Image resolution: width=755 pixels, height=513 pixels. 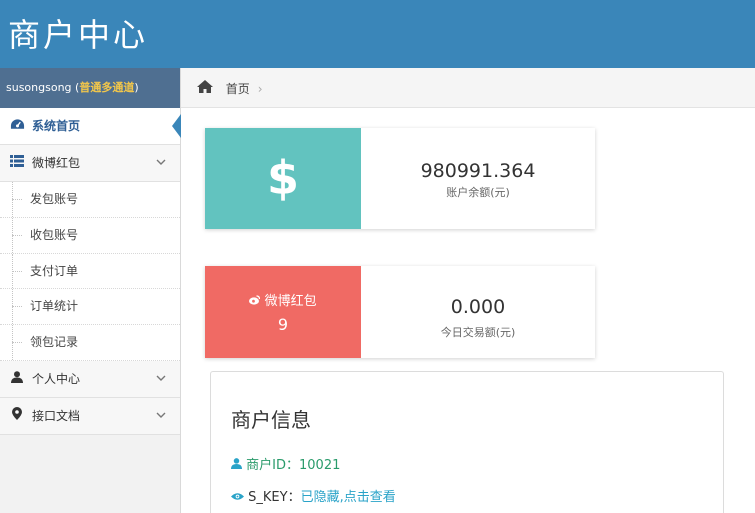 I want to click on sidebar-item-label: 个人中心, so click(x=56, y=378).